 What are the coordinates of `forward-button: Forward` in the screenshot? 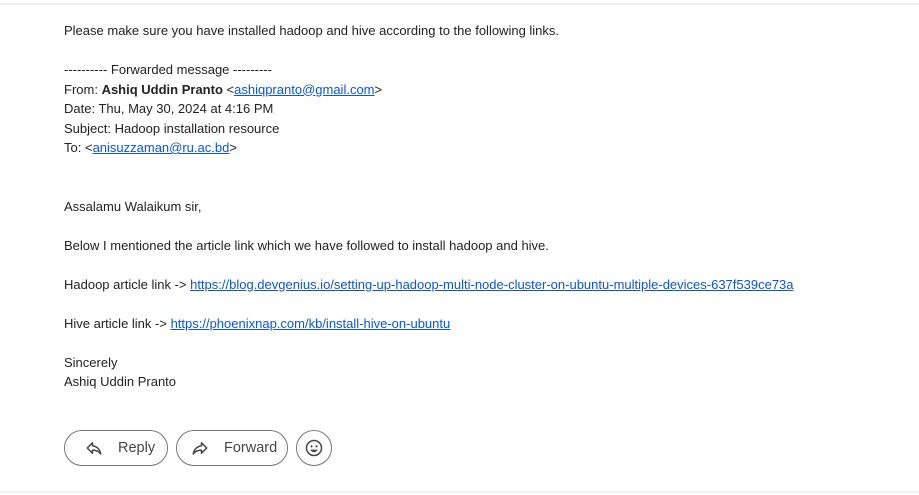 It's located at (232, 448).